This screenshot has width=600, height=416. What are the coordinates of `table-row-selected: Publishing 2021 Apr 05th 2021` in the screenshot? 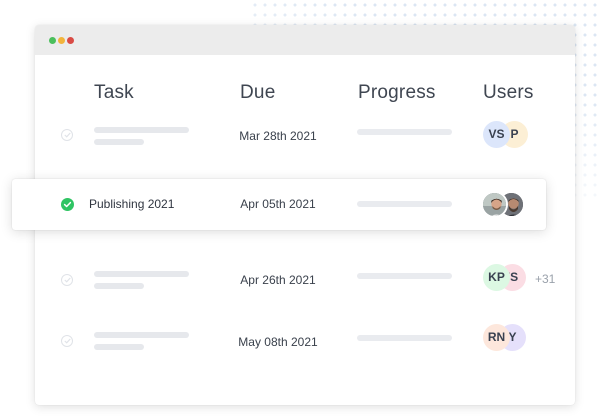 It's located at (279, 204).